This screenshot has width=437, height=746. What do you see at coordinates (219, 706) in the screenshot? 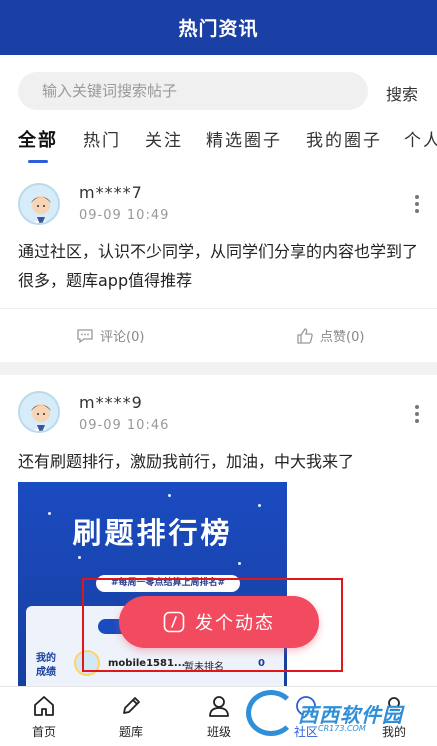
I see `user-icon` at bounding box center [219, 706].